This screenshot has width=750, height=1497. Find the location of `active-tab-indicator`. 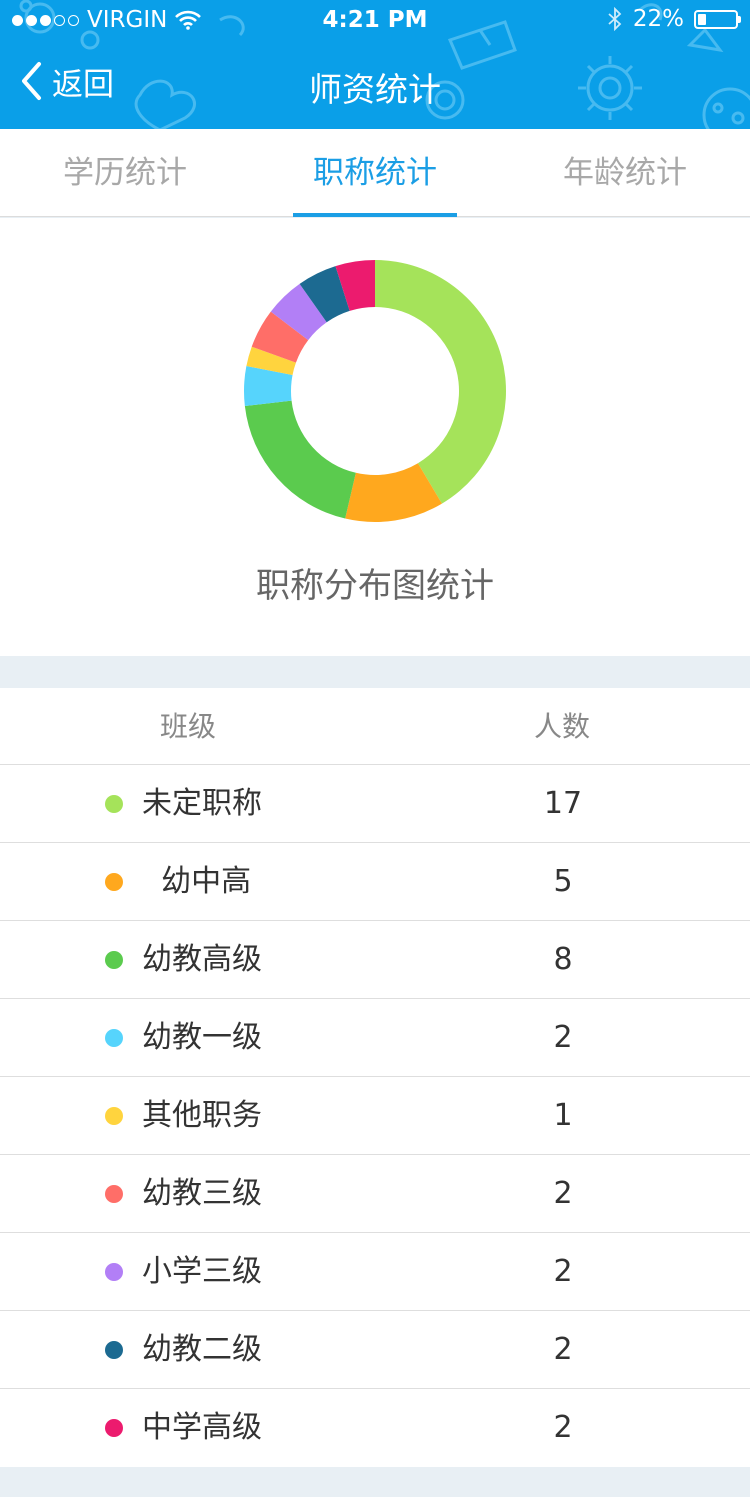

active-tab-indicator is located at coordinates (375, 215).